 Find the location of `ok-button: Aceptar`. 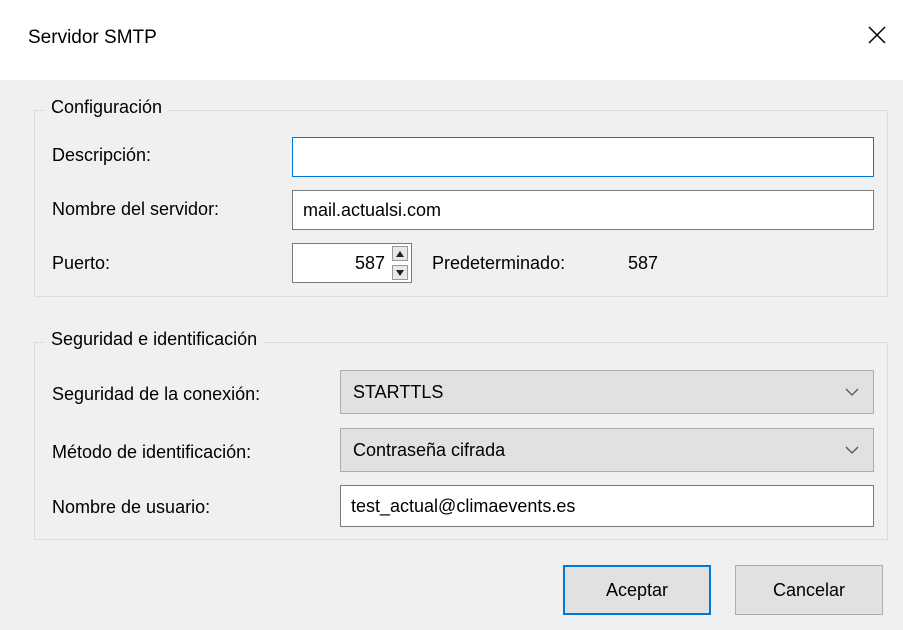

ok-button: Aceptar is located at coordinates (637, 590).